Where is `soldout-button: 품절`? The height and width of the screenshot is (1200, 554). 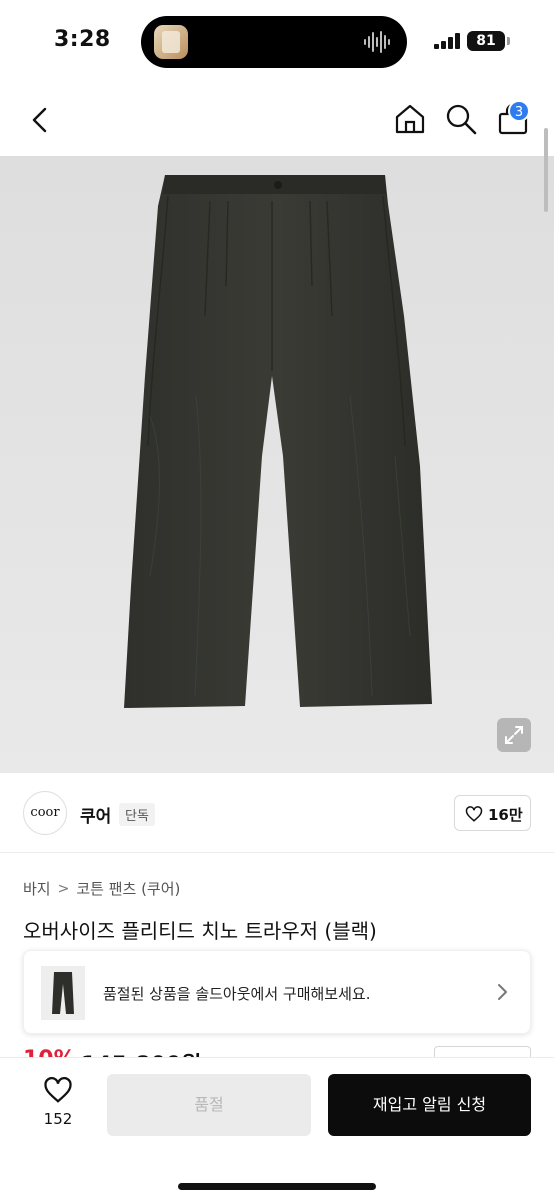 soldout-button: 품절 is located at coordinates (209, 1105).